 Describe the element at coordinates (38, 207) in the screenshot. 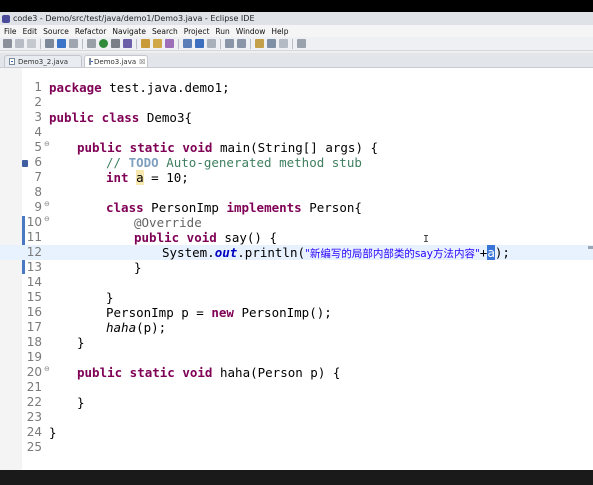

I see `line-number: 9` at that location.